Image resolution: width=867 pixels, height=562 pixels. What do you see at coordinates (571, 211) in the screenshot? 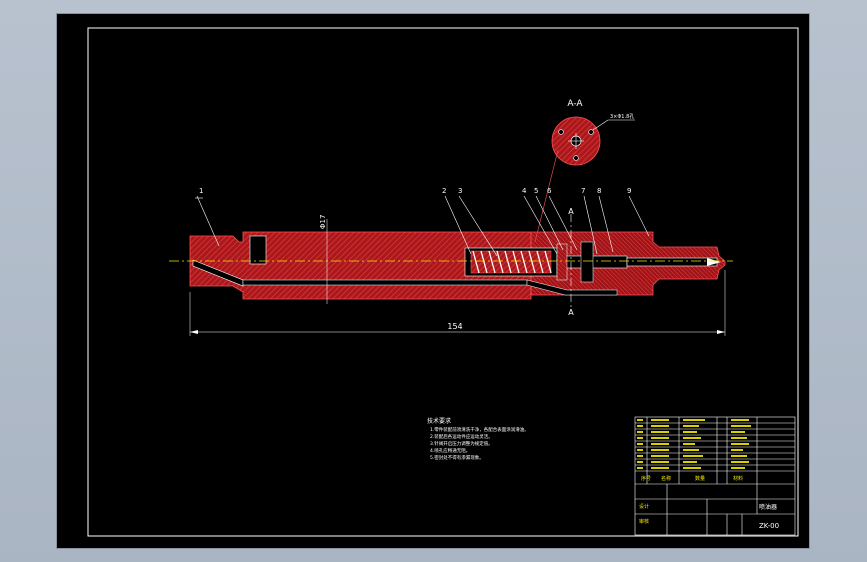
I see `cut-mark-top: A` at bounding box center [571, 211].